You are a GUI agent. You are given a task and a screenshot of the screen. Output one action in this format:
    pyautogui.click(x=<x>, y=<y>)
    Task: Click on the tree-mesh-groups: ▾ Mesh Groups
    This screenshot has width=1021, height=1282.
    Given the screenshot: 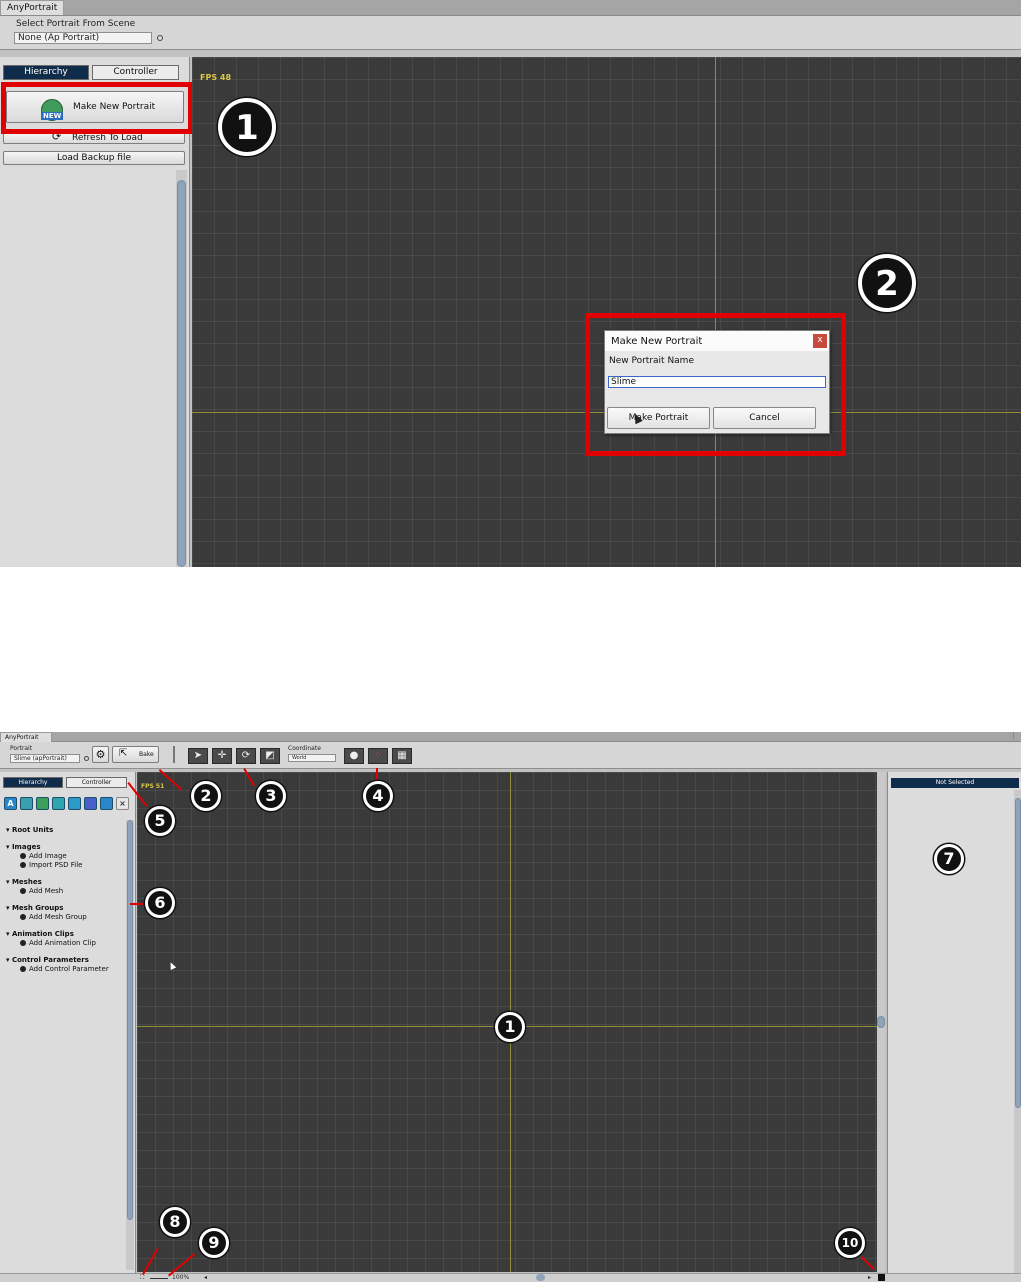 What is the action you would take?
    pyautogui.click(x=65, y=908)
    